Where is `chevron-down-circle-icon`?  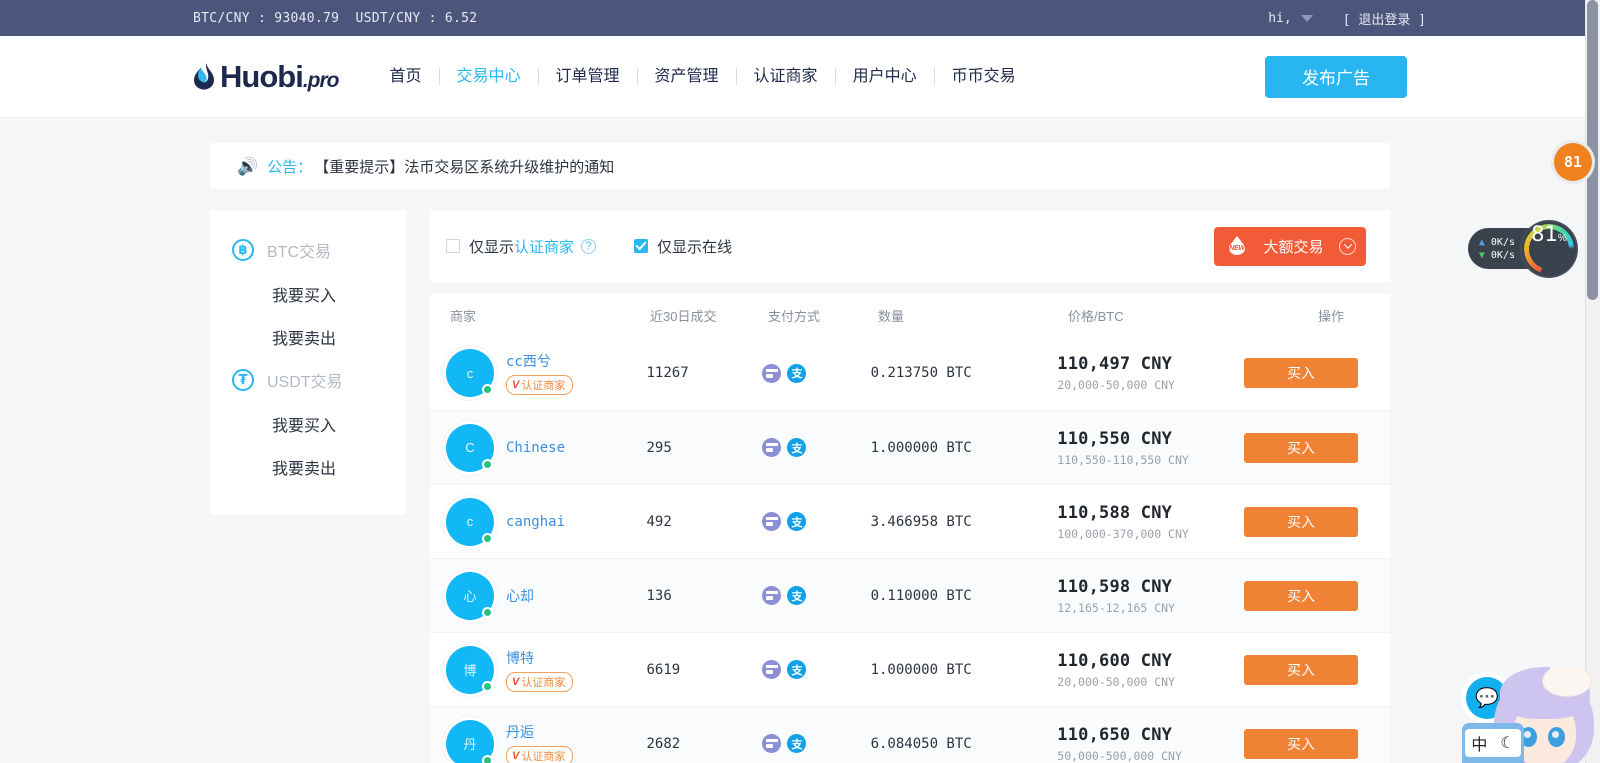 chevron-down-circle-icon is located at coordinates (1347, 246).